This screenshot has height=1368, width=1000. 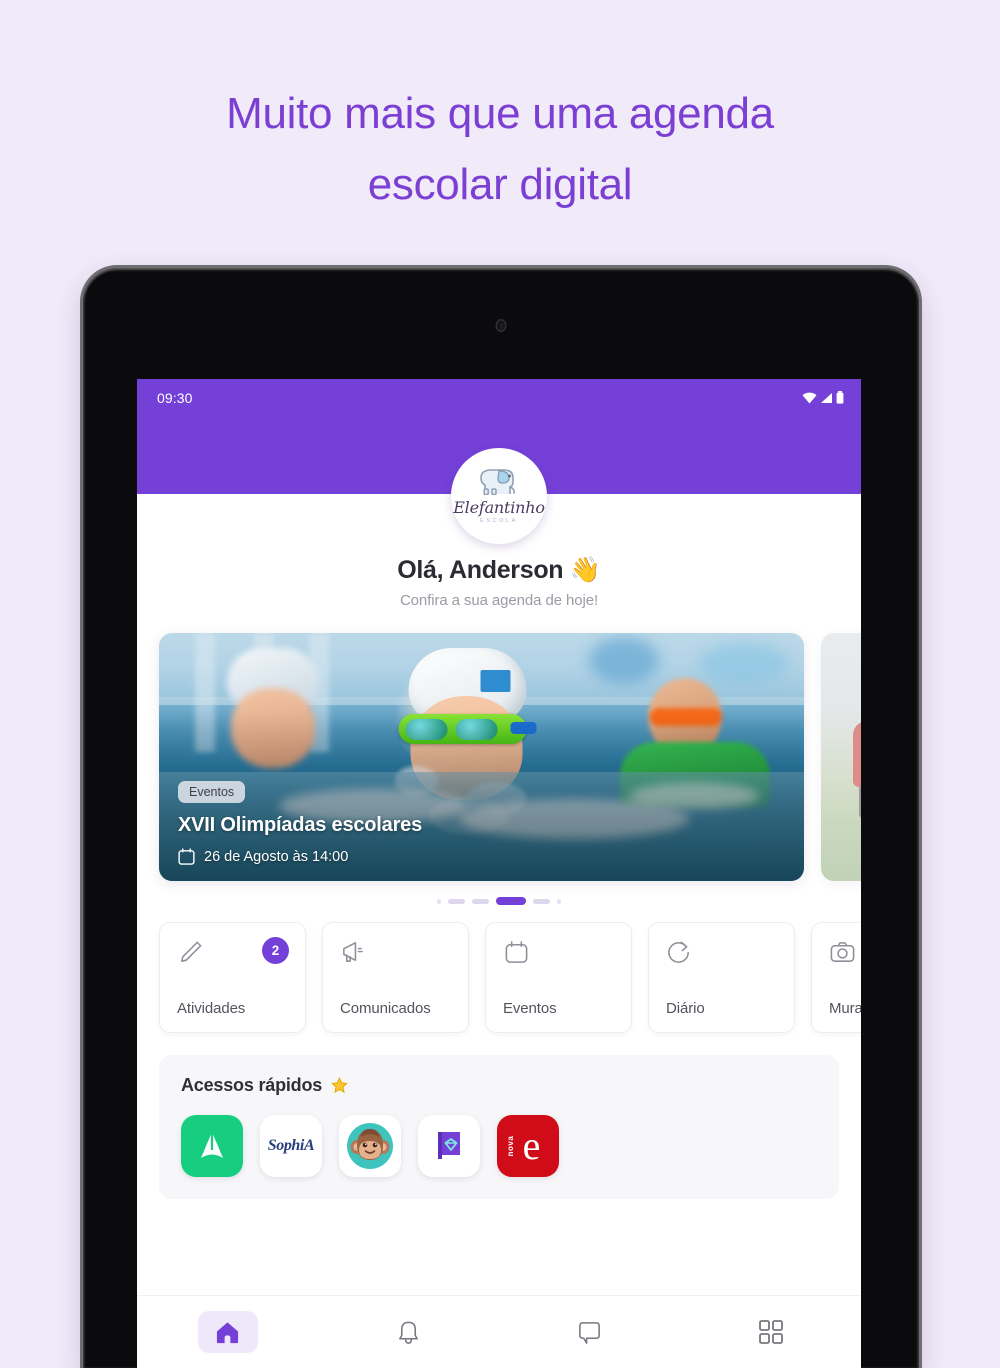 I want to click on status-bar: 09:30, so click(x=499, y=397).